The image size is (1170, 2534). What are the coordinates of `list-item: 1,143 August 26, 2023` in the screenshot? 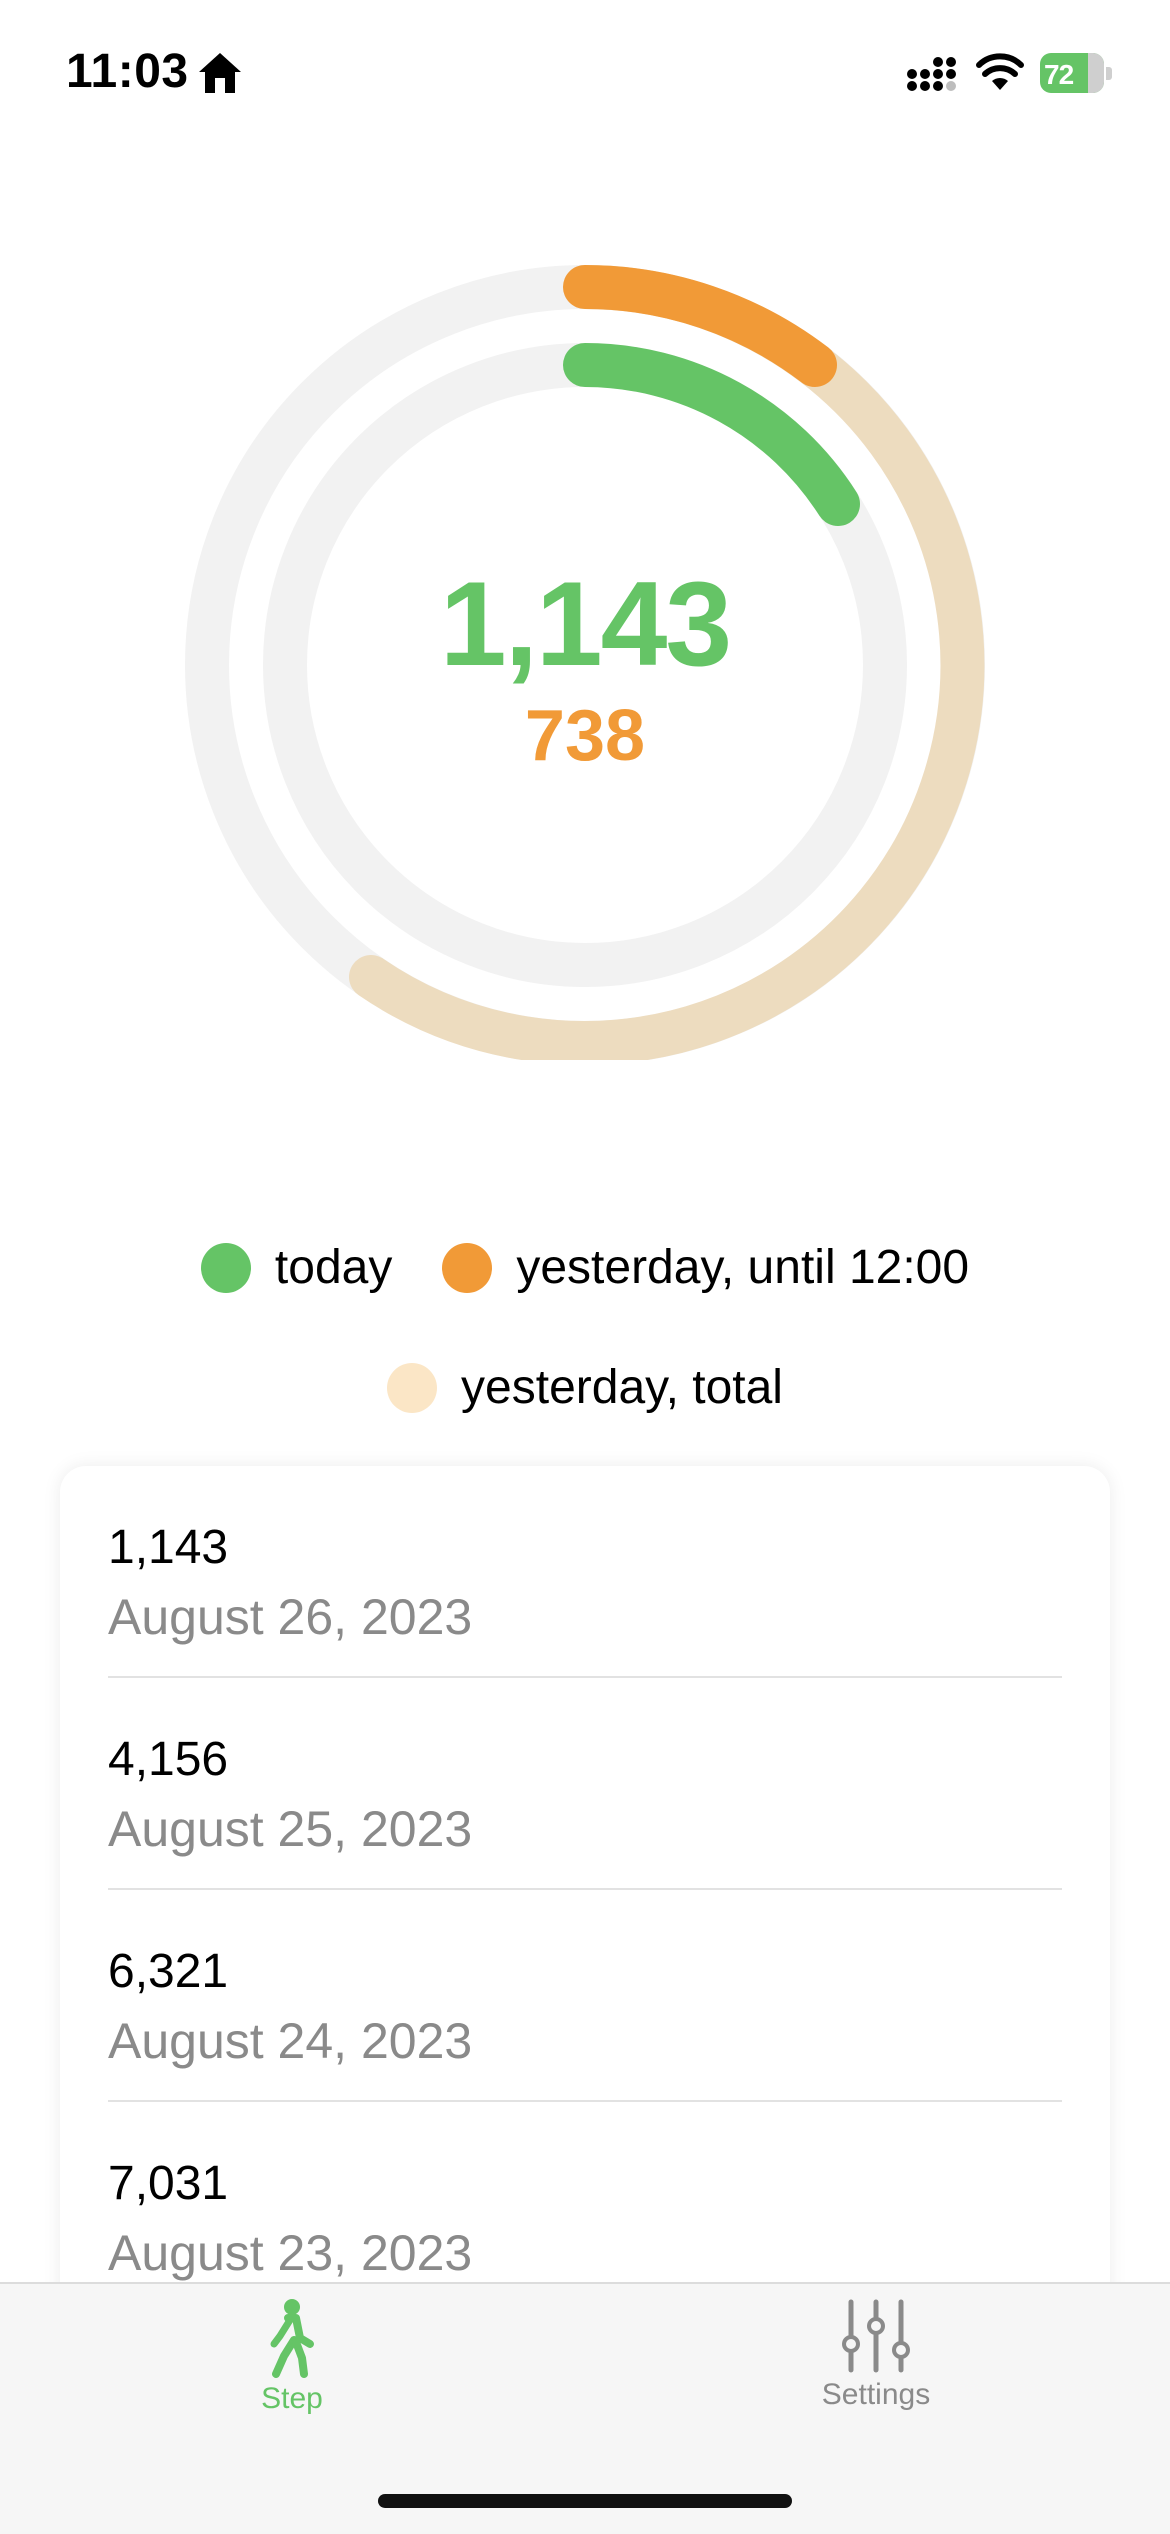 It's located at (585, 1572).